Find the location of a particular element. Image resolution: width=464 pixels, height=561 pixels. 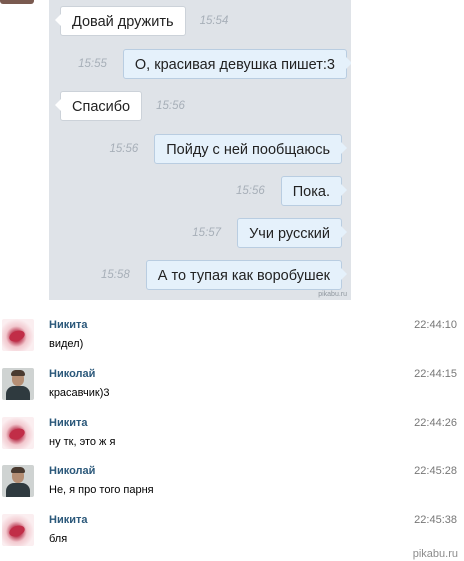

message-time: 15:57 is located at coordinates (207, 233).